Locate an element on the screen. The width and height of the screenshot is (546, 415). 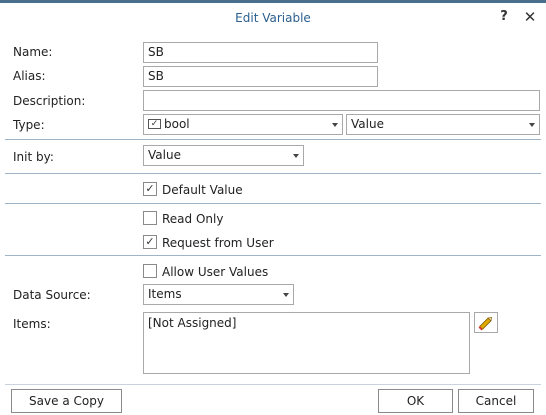
dialog-title: Edit Variable is located at coordinates (273, 18).